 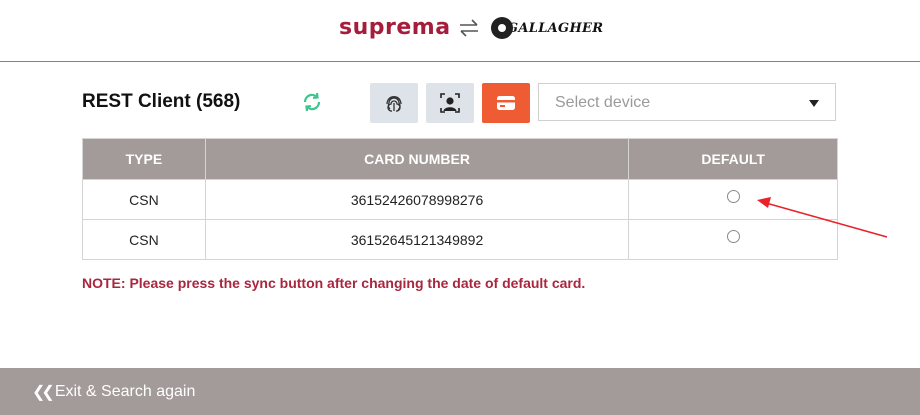 I want to click on face-button, so click(x=450, y=103).